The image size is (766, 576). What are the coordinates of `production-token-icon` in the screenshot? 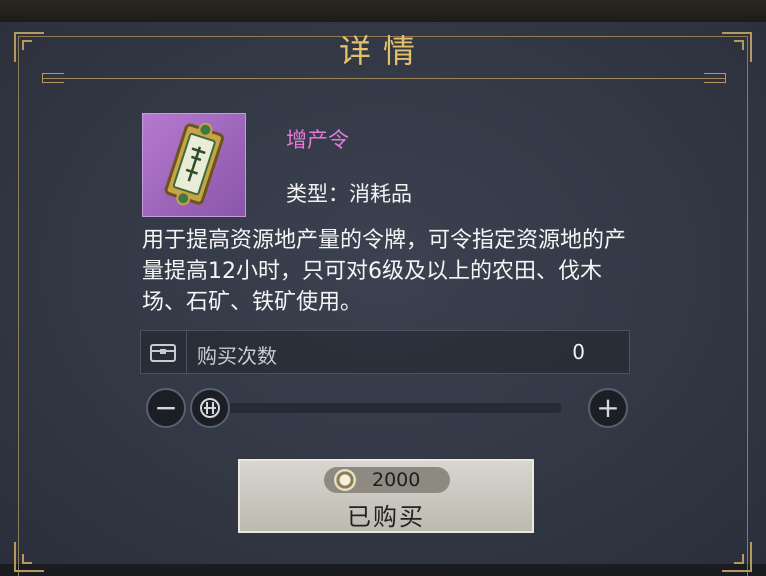 It's located at (194, 165).